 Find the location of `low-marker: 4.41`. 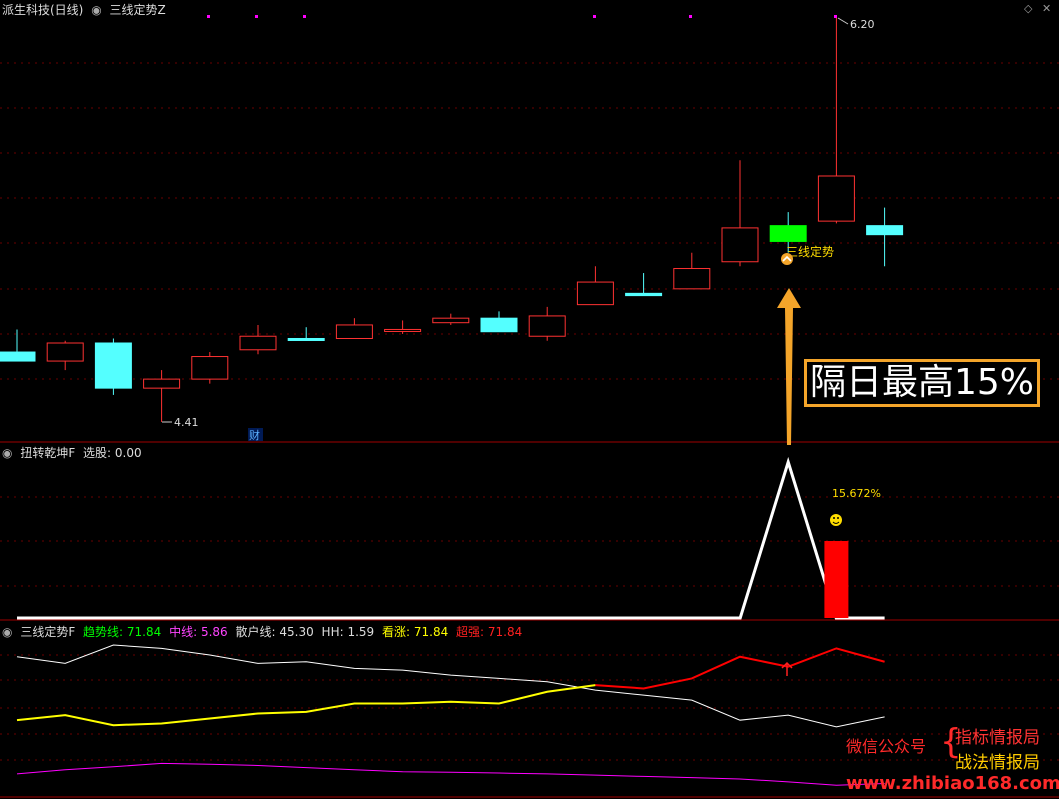

low-marker: 4.41 is located at coordinates (180, 422).